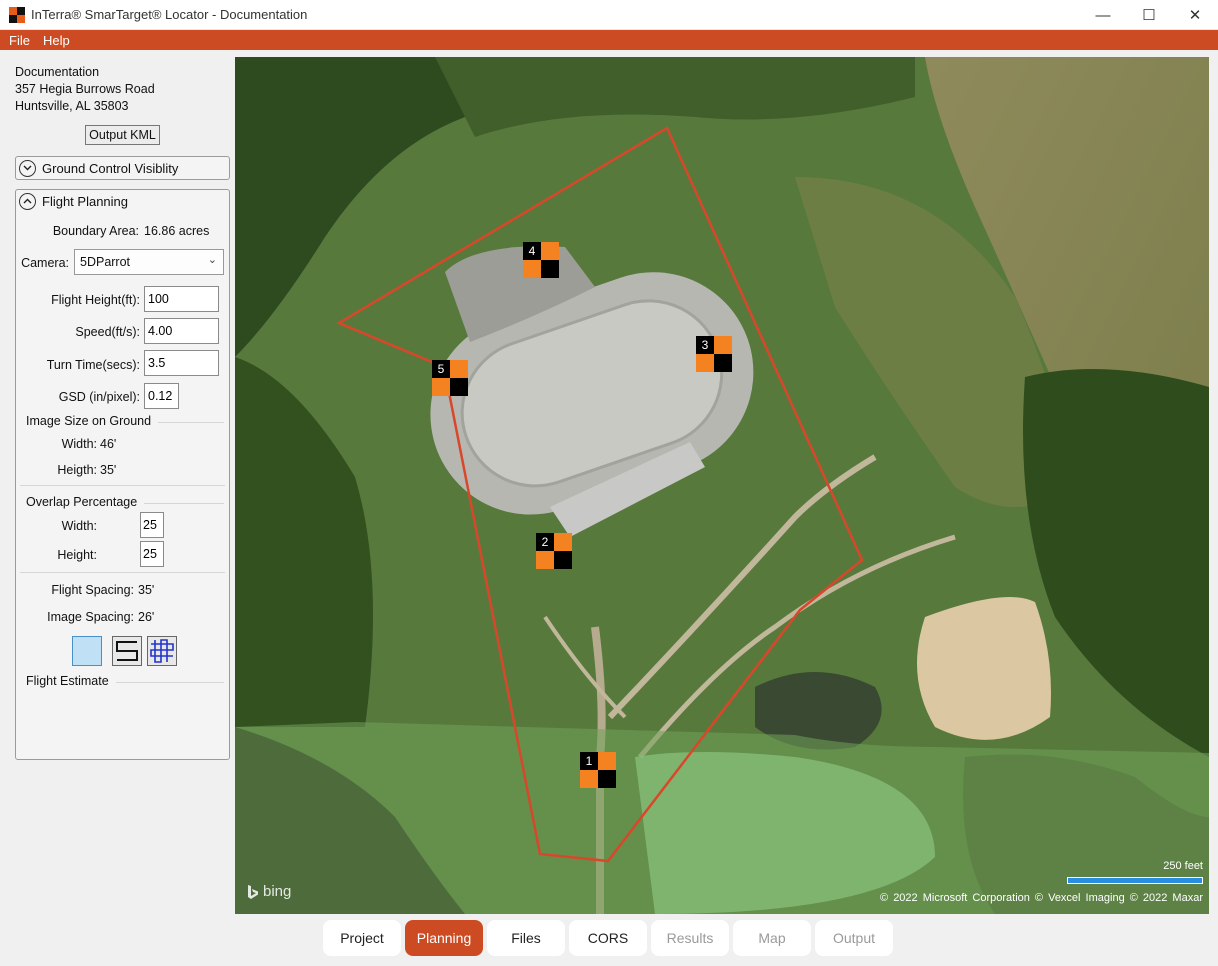  I want to click on bing-logo: bing, so click(269, 891).